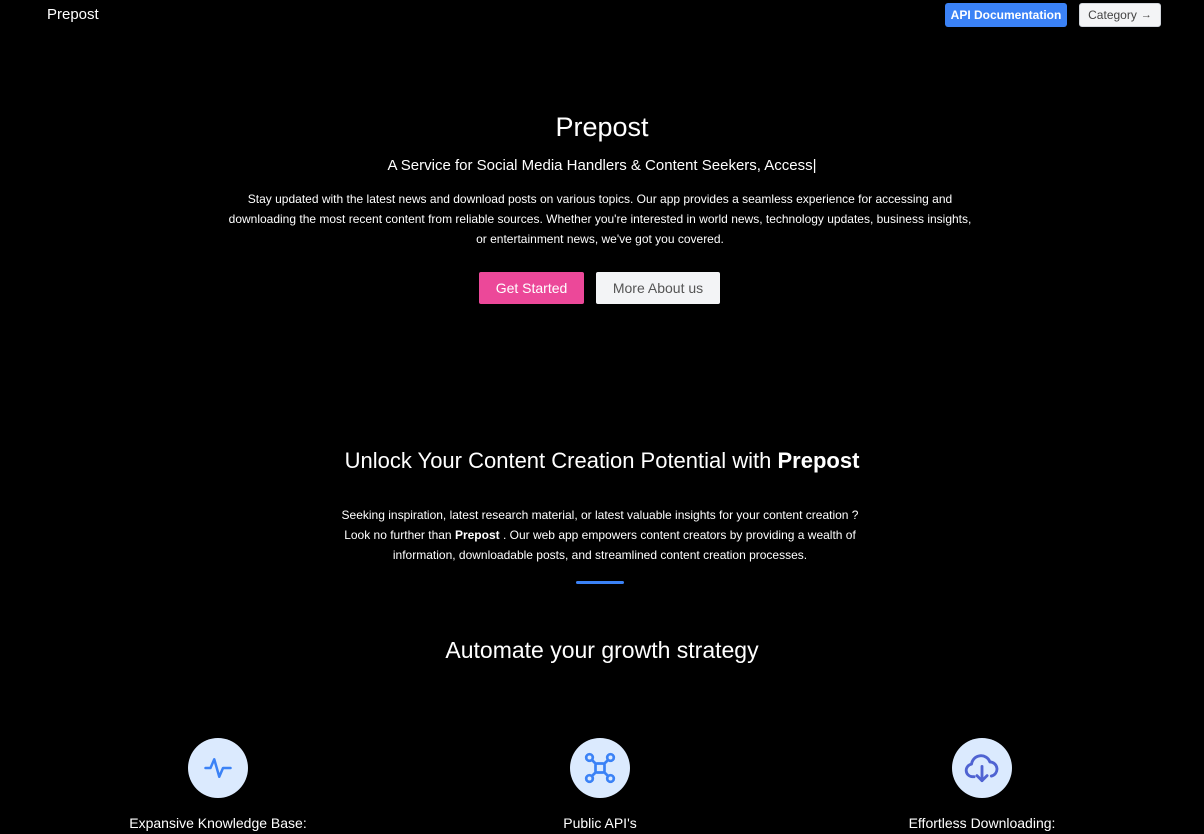 The height and width of the screenshot is (834, 1204). I want to click on api-documentation-button: API Documentation, so click(1006, 15).